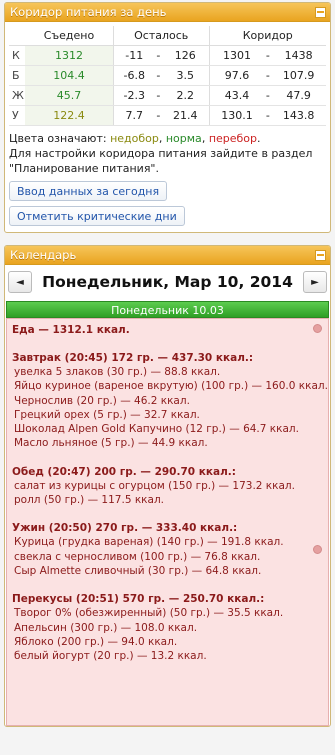  I want to click on remaining-max: 2.2, so click(185, 95).